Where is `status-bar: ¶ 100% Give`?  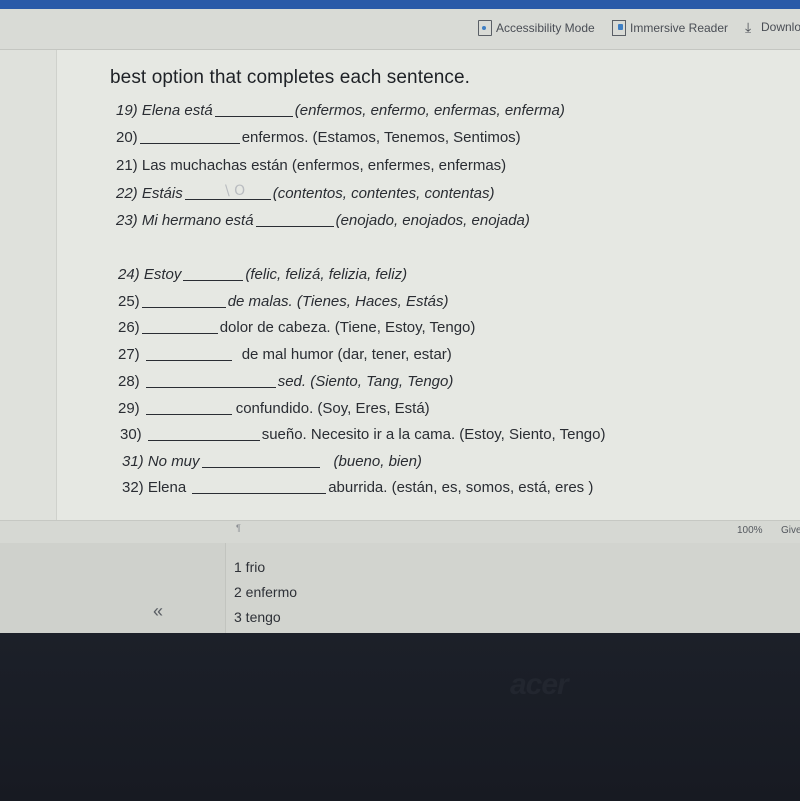 status-bar: ¶ 100% Give is located at coordinates (400, 531).